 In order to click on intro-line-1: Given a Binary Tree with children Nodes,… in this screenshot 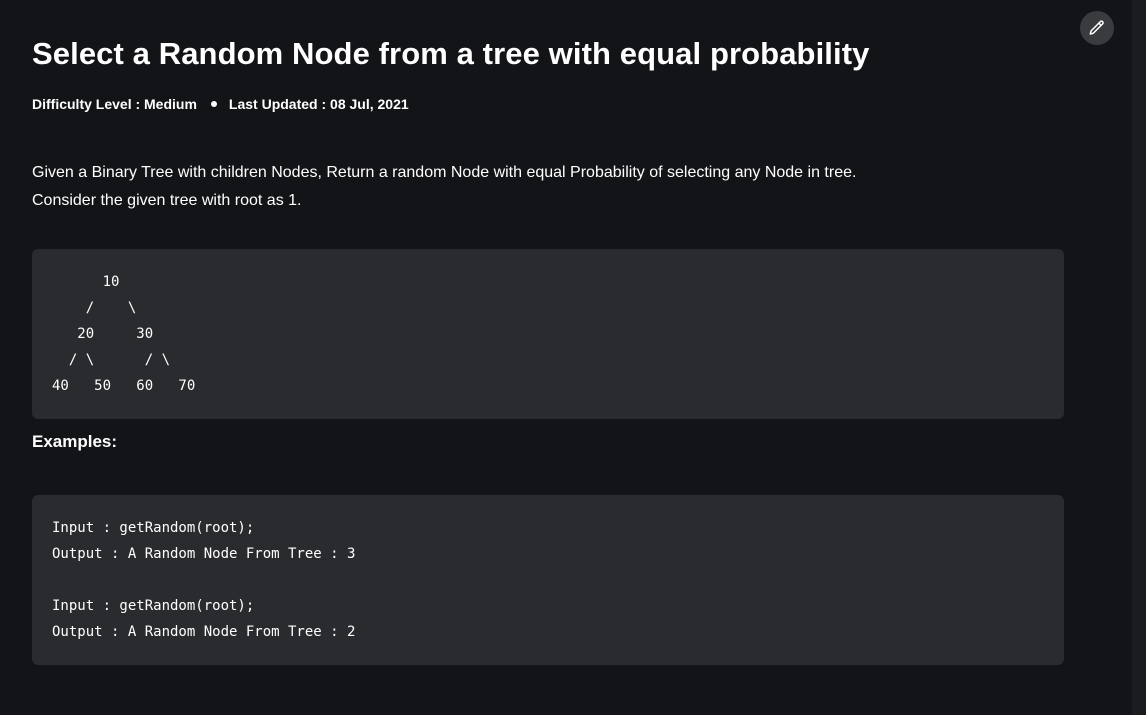, I will do `click(444, 172)`.